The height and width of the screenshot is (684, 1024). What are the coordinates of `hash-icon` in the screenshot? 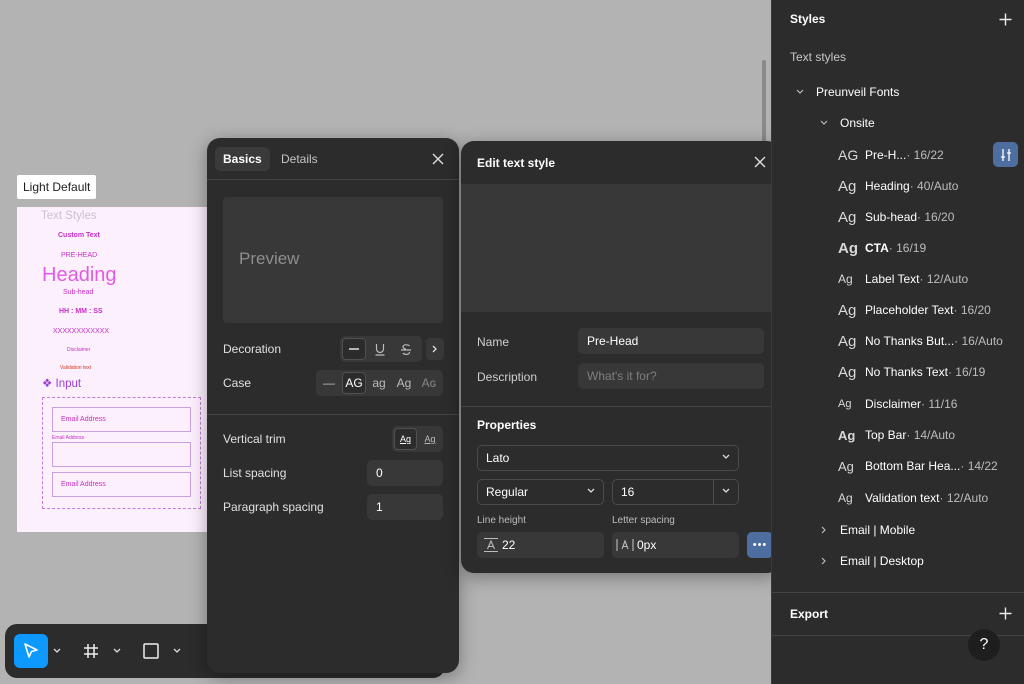 It's located at (91, 651).